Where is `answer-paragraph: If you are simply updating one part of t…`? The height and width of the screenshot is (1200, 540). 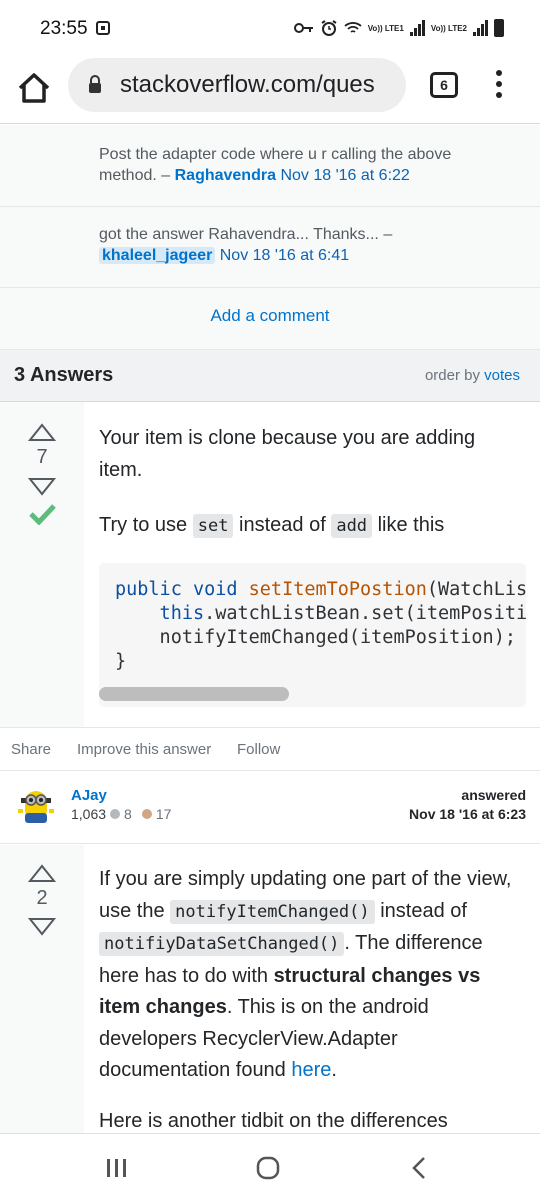
answer-paragraph: If you are simply updating one part of t… is located at coordinates (309, 975).